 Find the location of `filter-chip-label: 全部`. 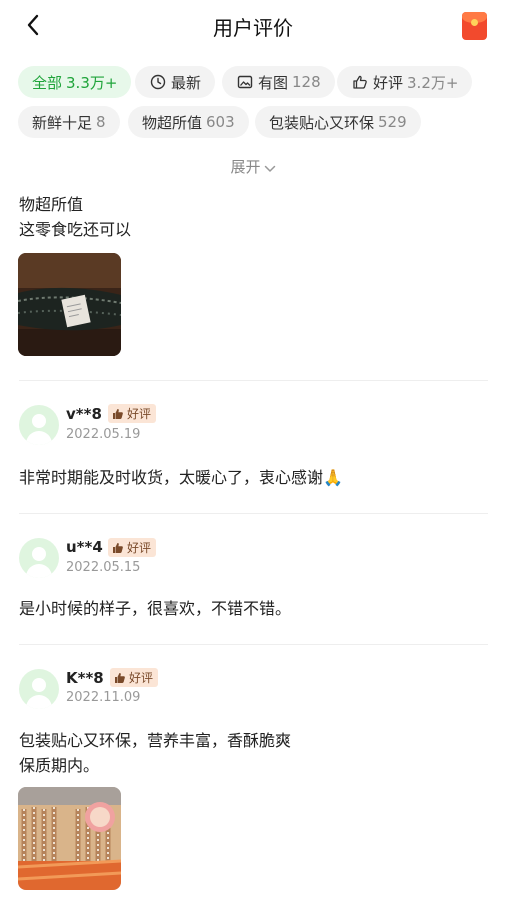

filter-chip-label: 全部 is located at coordinates (47, 82).